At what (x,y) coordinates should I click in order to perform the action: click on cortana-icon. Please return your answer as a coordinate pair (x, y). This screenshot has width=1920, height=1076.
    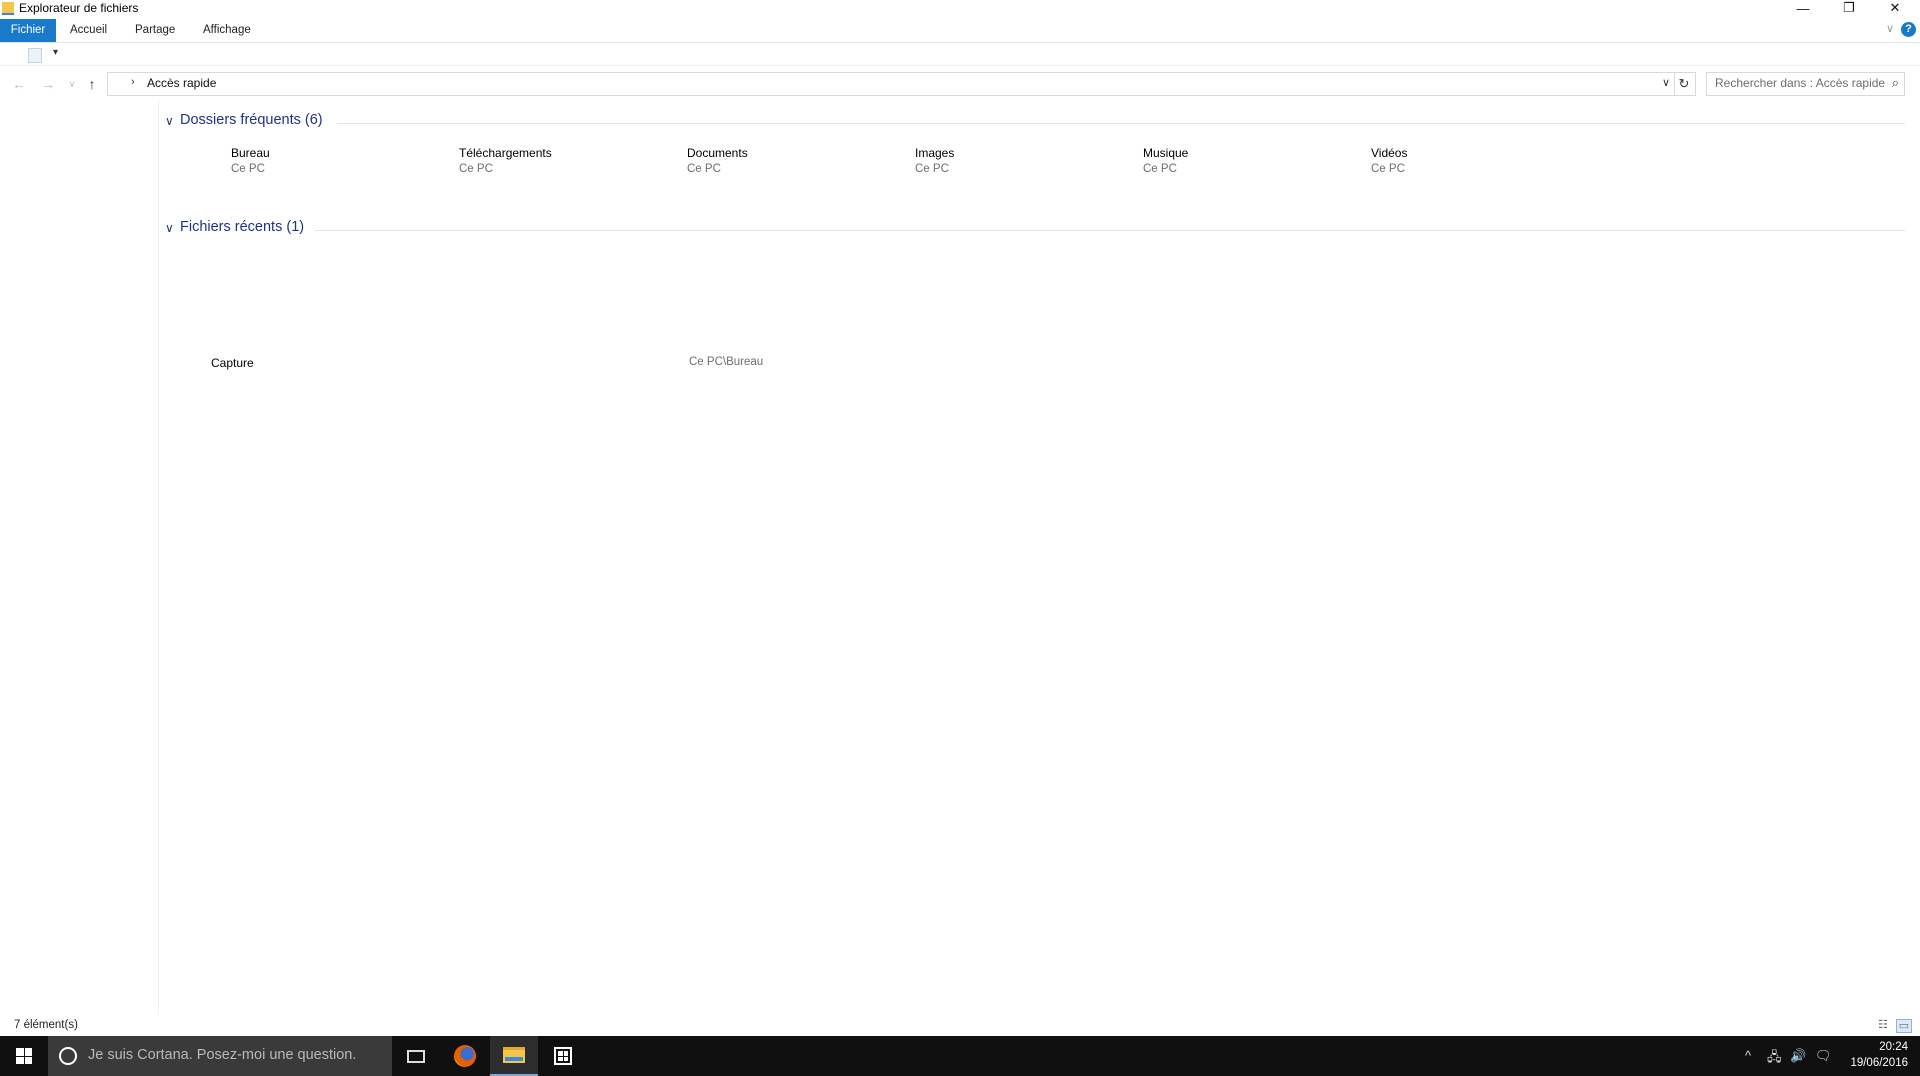
    Looking at the image, I should click on (68, 1056).